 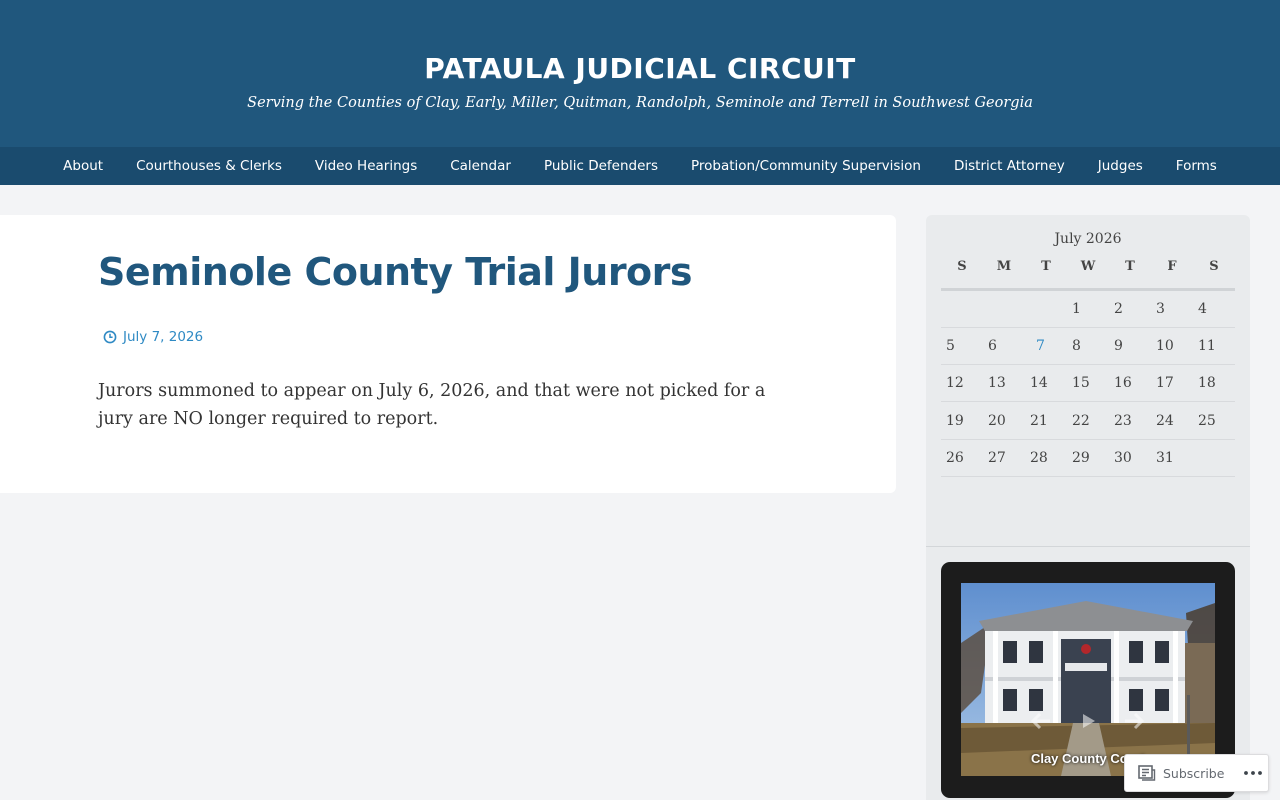 I want to click on calendar-weekday: M, so click(x=1004, y=266).